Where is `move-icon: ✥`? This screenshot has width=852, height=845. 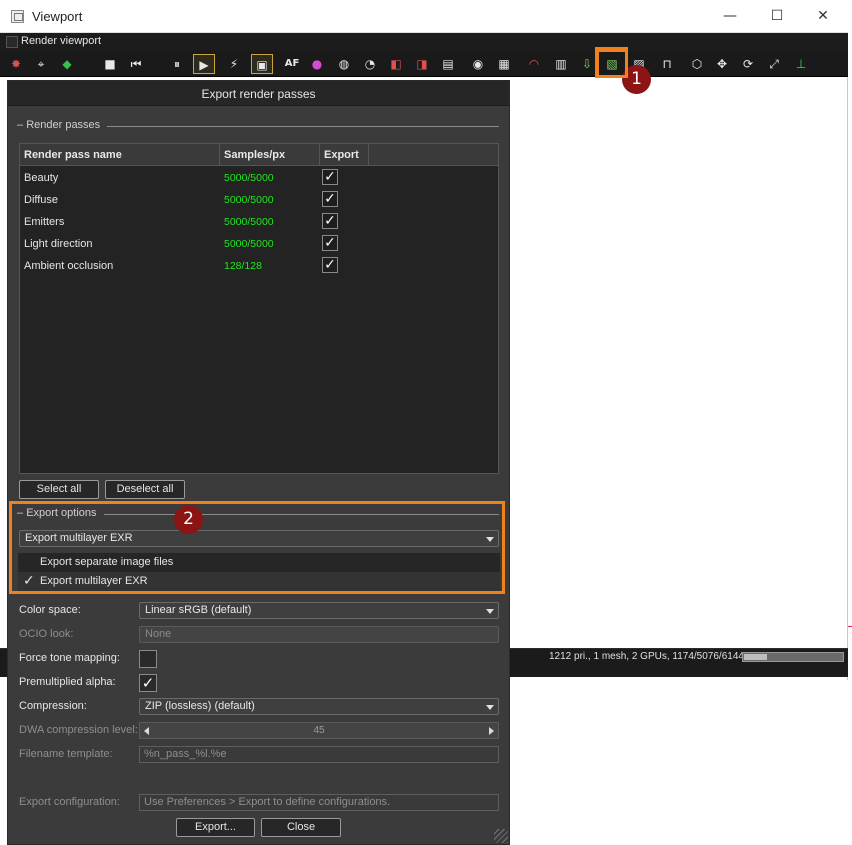
move-icon: ✥ is located at coordinates (722, 64).